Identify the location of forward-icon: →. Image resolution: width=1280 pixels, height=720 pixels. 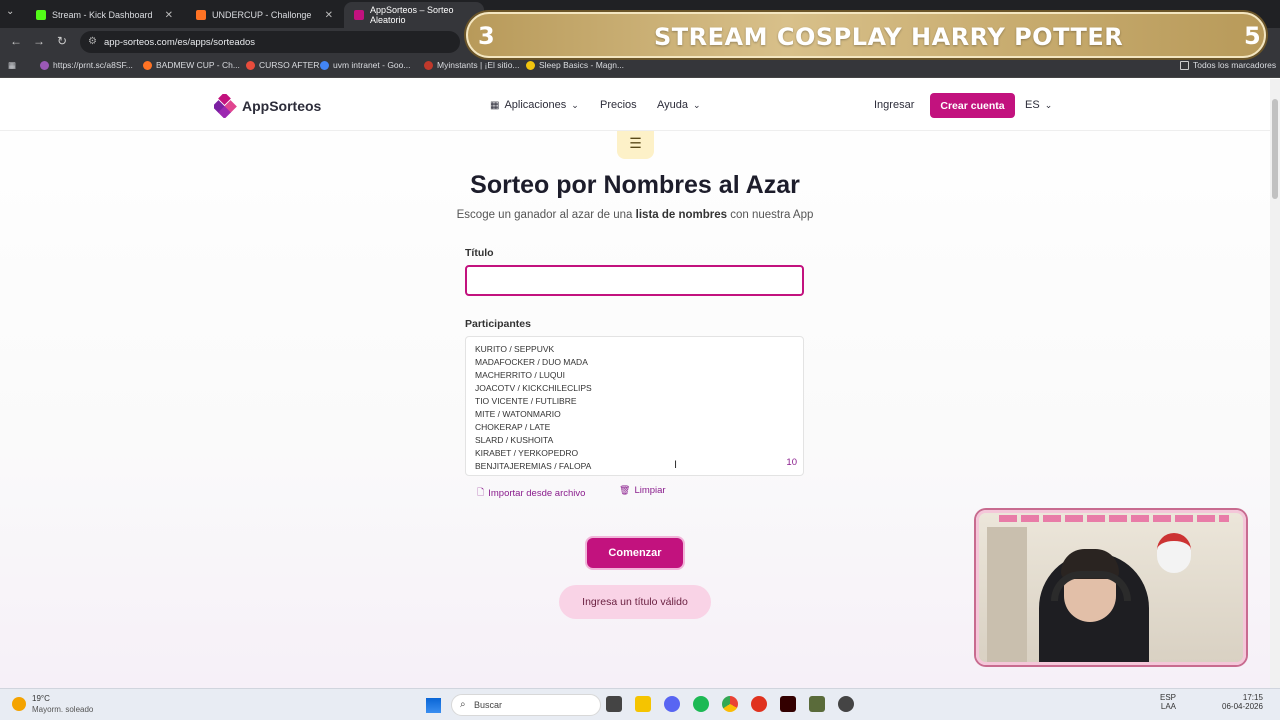
(39, 41).